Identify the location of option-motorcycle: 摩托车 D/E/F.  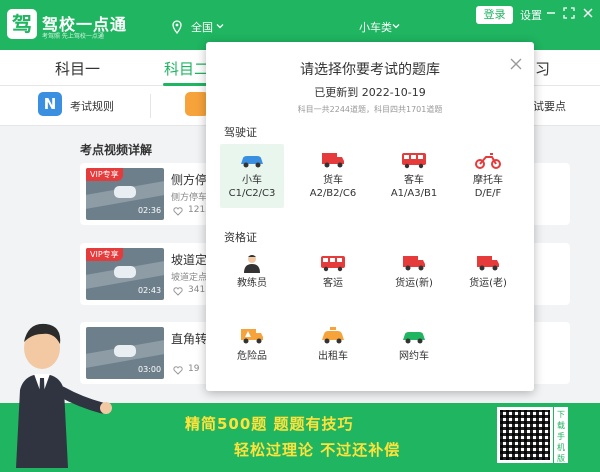
(488, 176).